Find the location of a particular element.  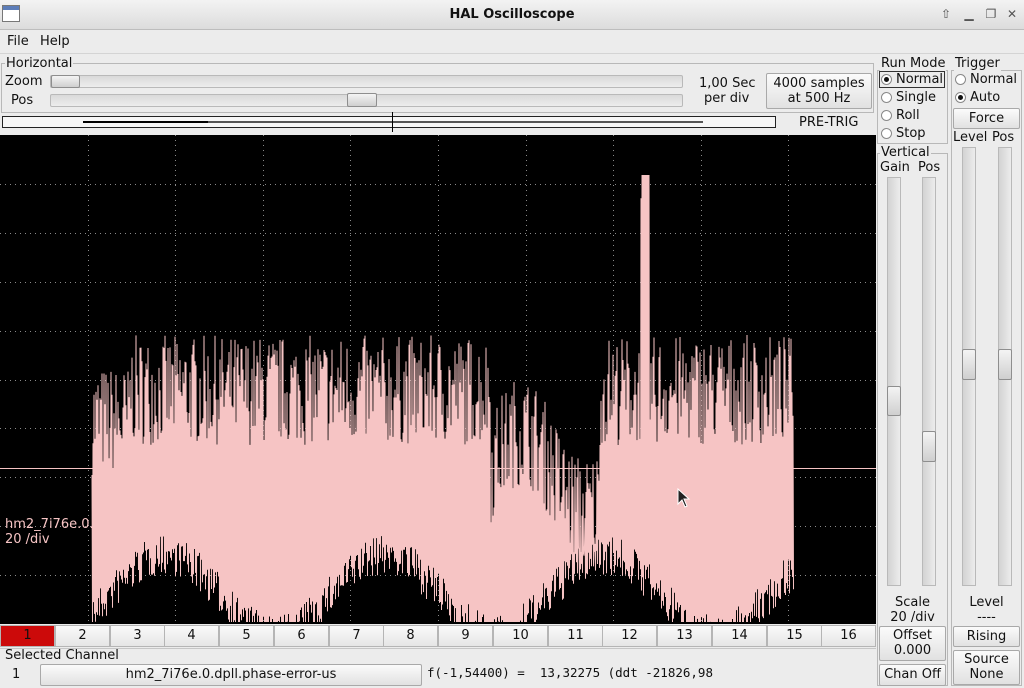

trigger-level-value: ---- is located at coordinates (986, 617).